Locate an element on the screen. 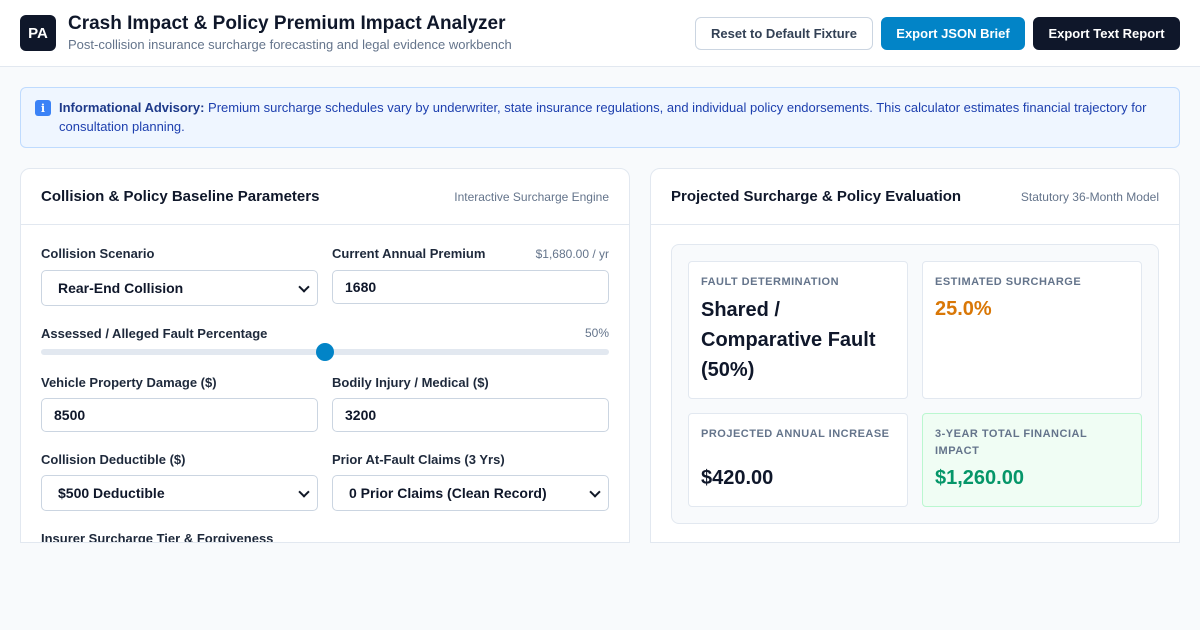 Image resolution: width=1200 pixels, height=630 pixels. surcharge-tier-label: Insurer Surcharge Tier & Forgiveness is located at coordinates (157, 537).